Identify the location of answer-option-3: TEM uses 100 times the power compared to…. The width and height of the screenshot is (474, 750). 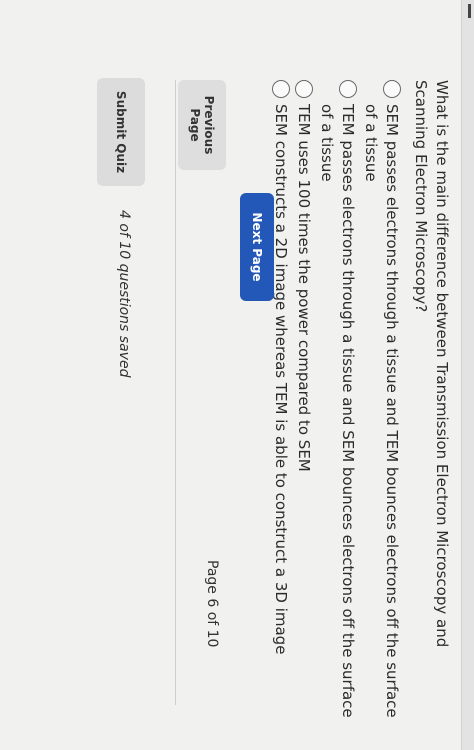
(303, 405).